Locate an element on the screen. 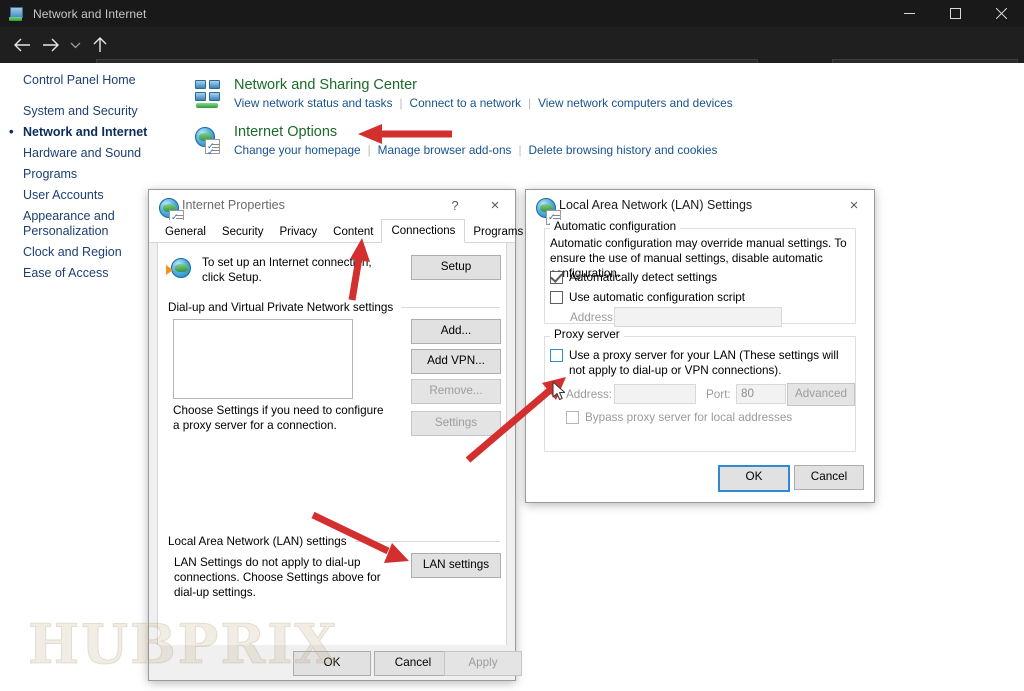 The width and height of the screenshot is (1024, 691). help-button: ? is located at coordinates (455, 205).